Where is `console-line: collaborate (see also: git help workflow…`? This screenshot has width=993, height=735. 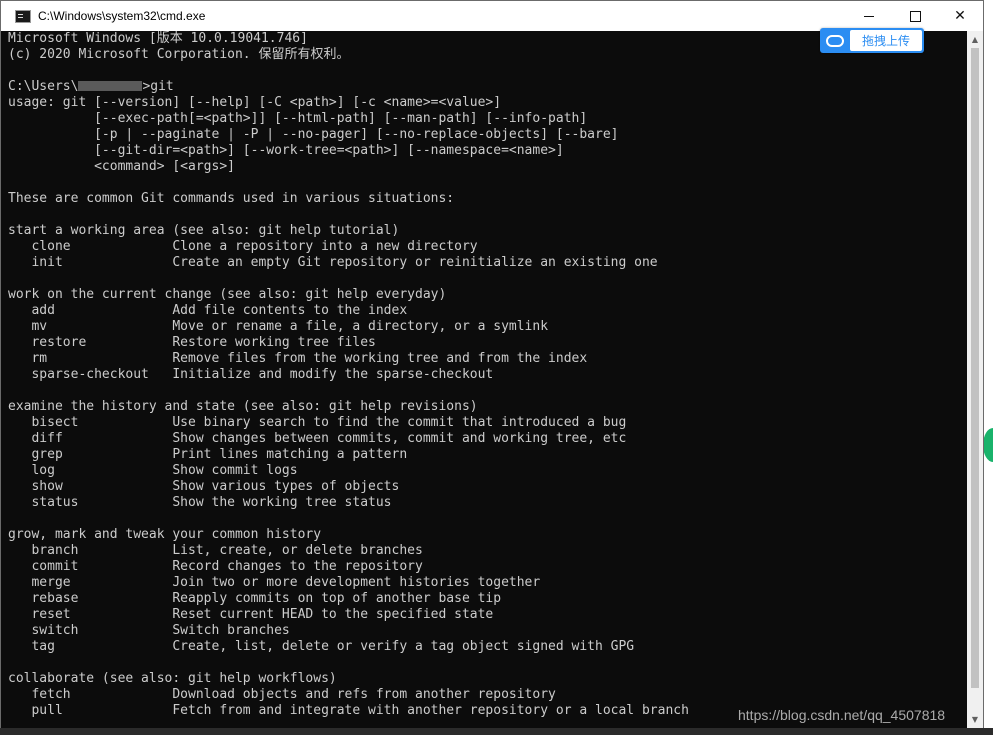
console-line: collaborate (see also: git help workflow… is located at coordinates (172, 678).